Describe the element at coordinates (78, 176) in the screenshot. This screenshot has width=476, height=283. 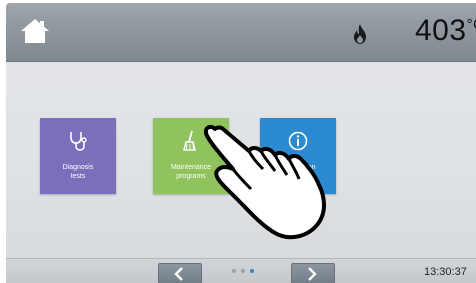
I see `tile-label-line2: tests` at that location.